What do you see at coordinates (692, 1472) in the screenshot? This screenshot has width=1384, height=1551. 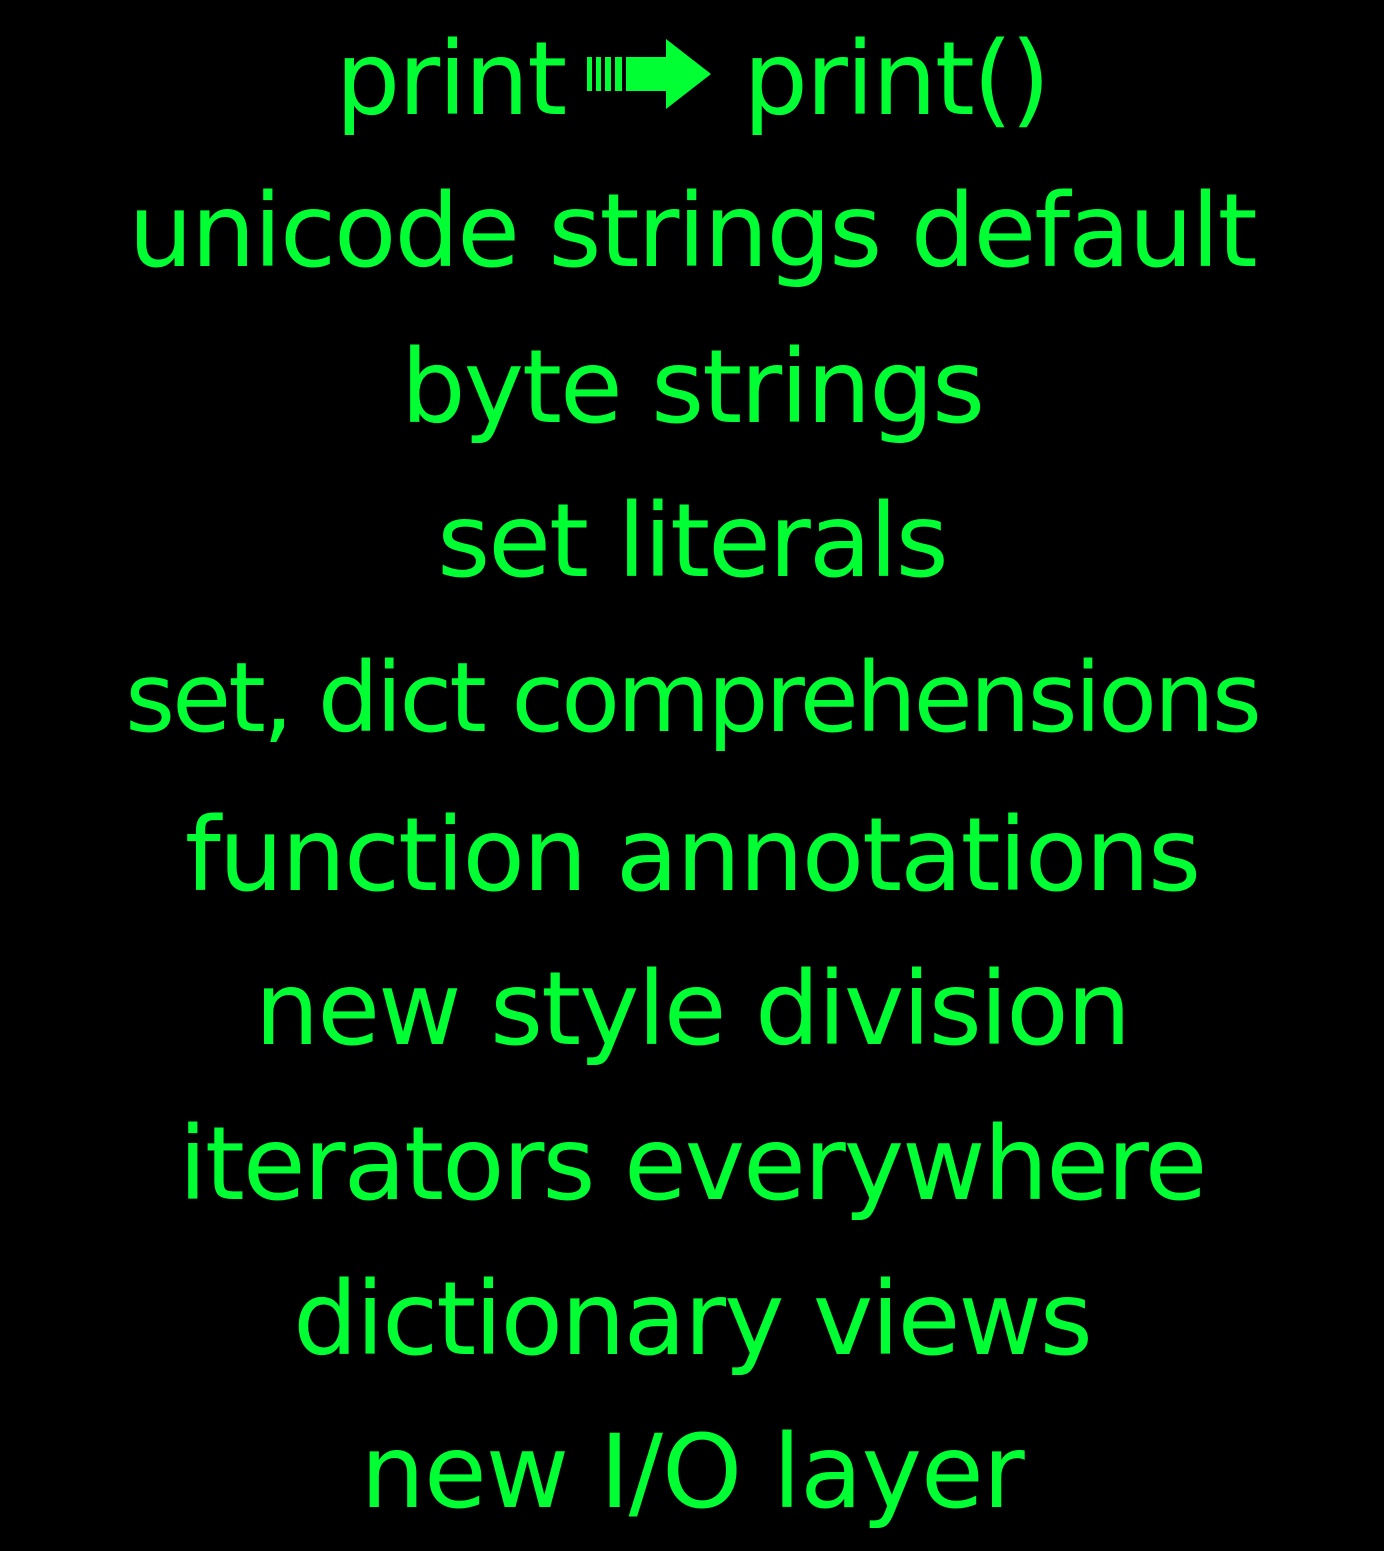 I see `line-new-io-layer: new I/O layer` at bounding box center [692, 1472].